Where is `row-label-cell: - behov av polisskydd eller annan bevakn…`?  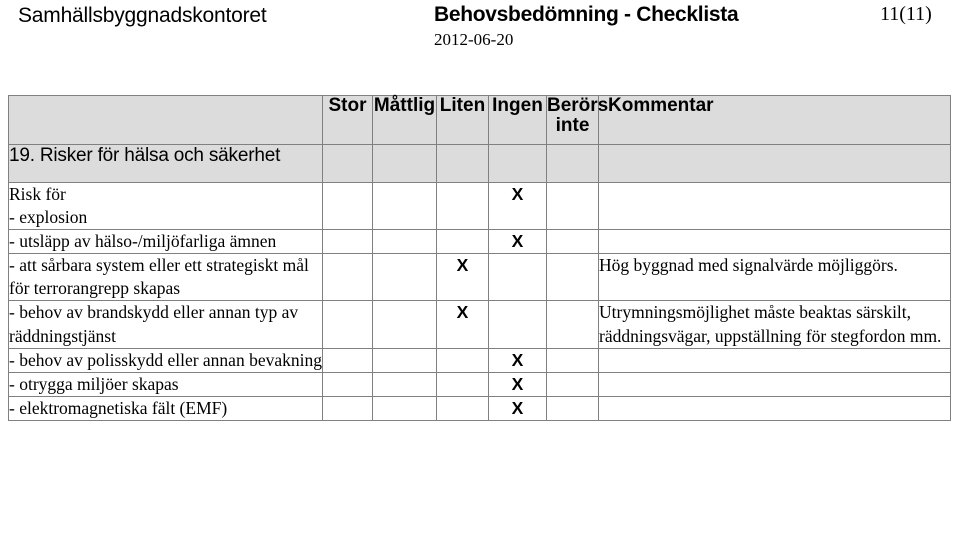 row-label-cell: - behov av polisskydd eller annan bevakn… is located at coordinates (165, 360).